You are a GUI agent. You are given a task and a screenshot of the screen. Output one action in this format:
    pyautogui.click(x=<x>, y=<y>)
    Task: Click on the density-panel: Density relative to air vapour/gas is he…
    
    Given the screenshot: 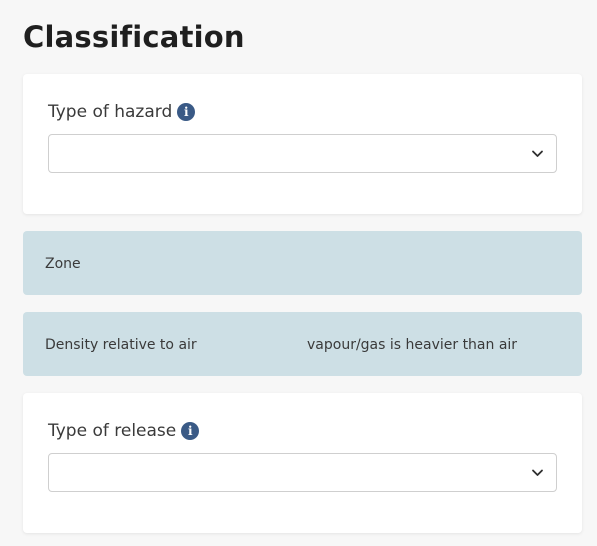 What is the action you would take?
    pyautogui.click(x=302, y=344)
    